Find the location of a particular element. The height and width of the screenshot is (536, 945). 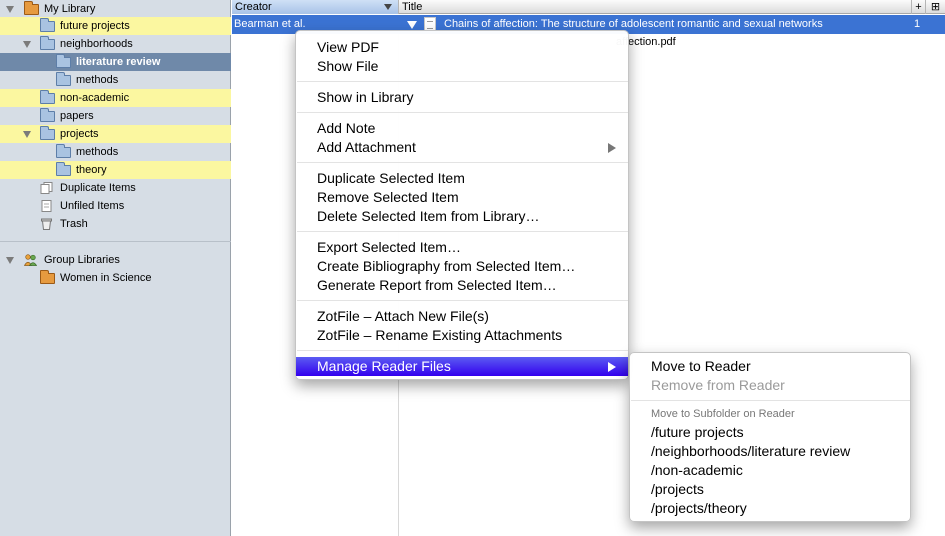

sidebar-item-theory: theory is located at coordinates (115, 170).